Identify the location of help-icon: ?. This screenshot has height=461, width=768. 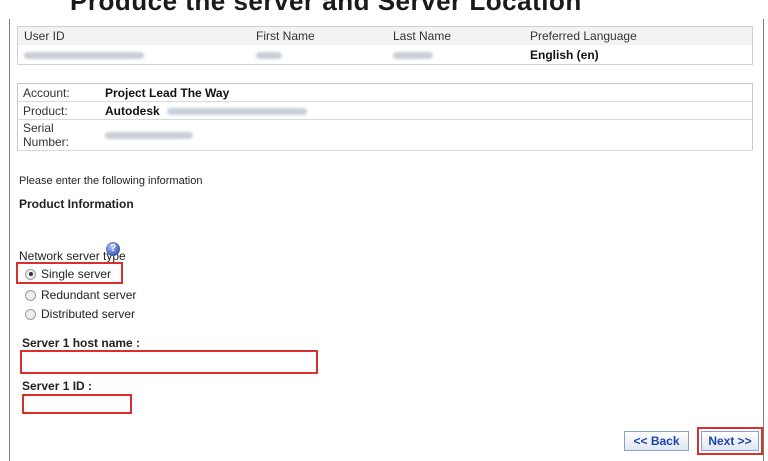
(113, 249).